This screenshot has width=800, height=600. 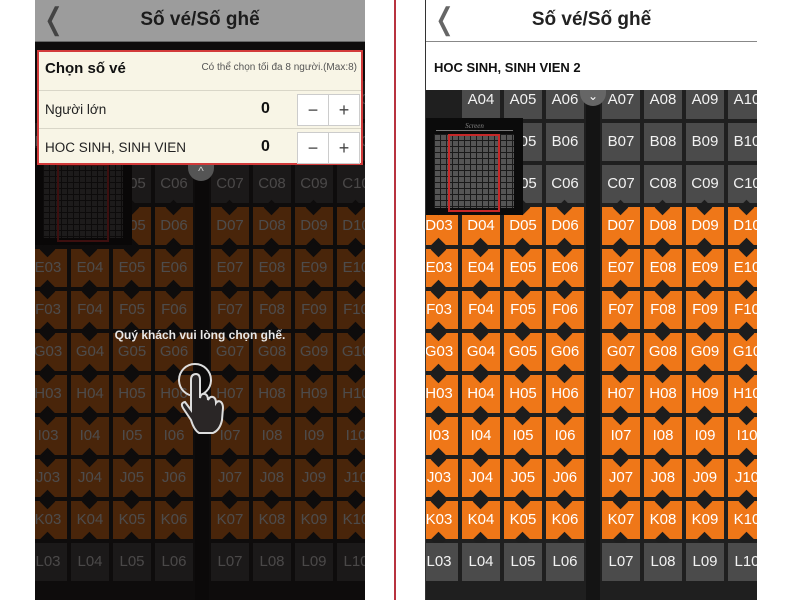 I want to click on seat-L03: L03, so click(x=442, y=562).